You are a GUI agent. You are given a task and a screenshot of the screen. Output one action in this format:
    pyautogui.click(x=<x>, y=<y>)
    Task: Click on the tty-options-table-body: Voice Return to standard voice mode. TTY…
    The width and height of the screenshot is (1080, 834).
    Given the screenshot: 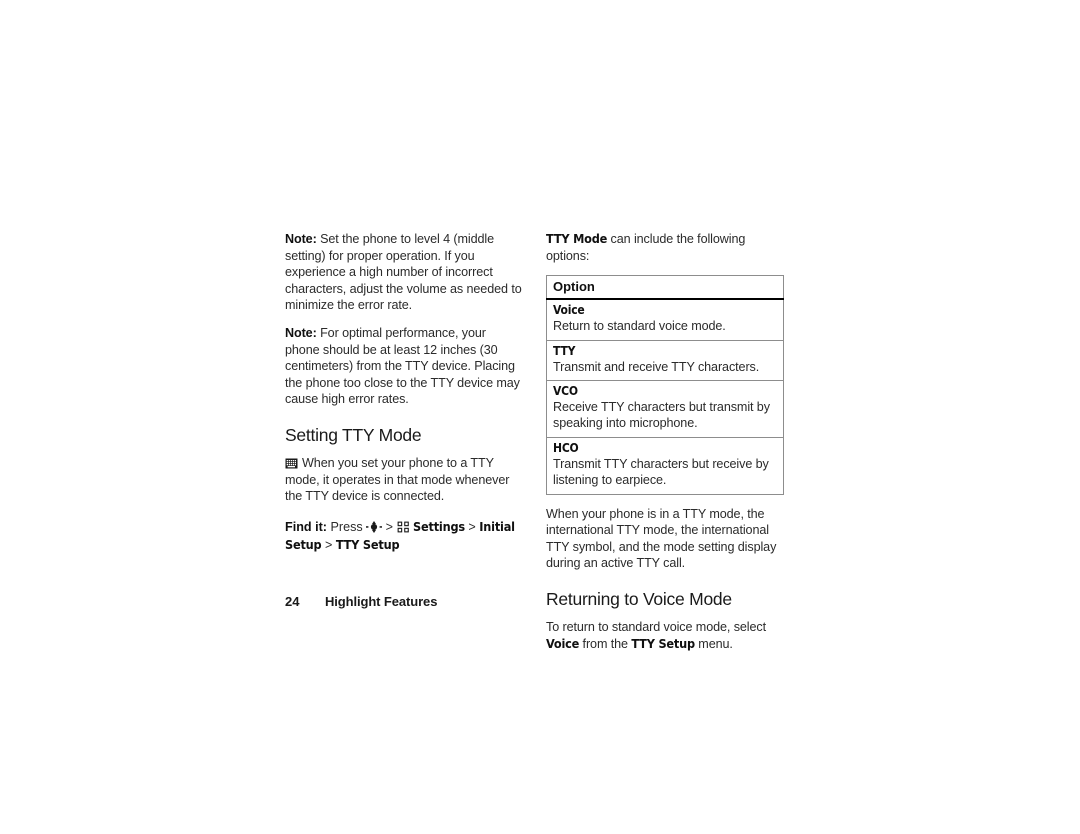 What is the action you would take?
    pyautogui.click(x=665, y=397)
    